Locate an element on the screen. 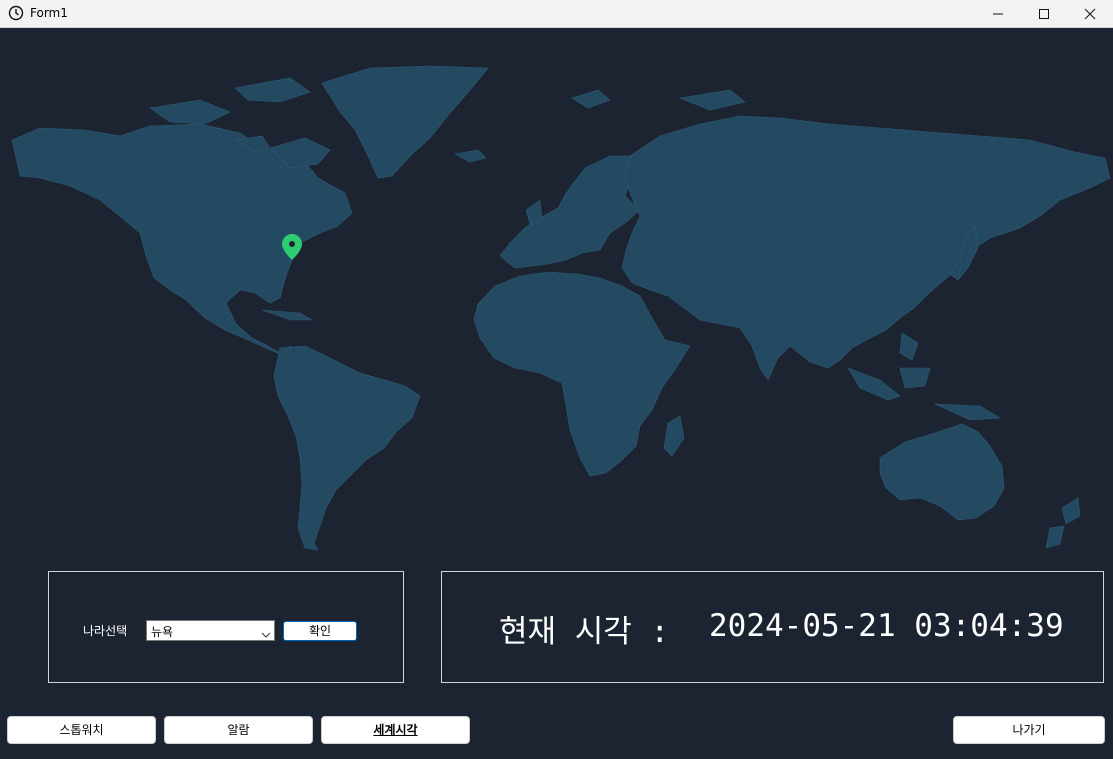 This screenshot has width=1113, height=759. europe is located at coordinates (570, 212).